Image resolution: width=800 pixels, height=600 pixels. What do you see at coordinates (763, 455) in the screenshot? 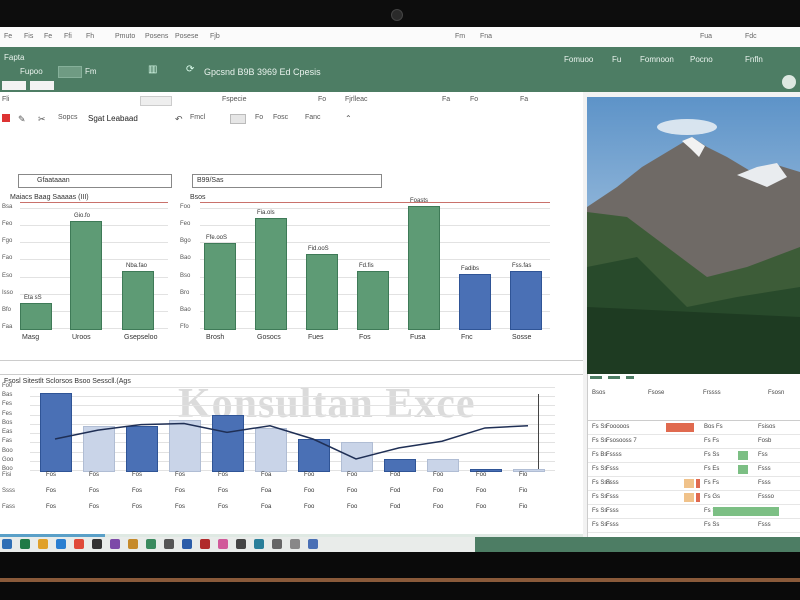
I see `sheet-cell: Fss` at bounding box center [763, 455].